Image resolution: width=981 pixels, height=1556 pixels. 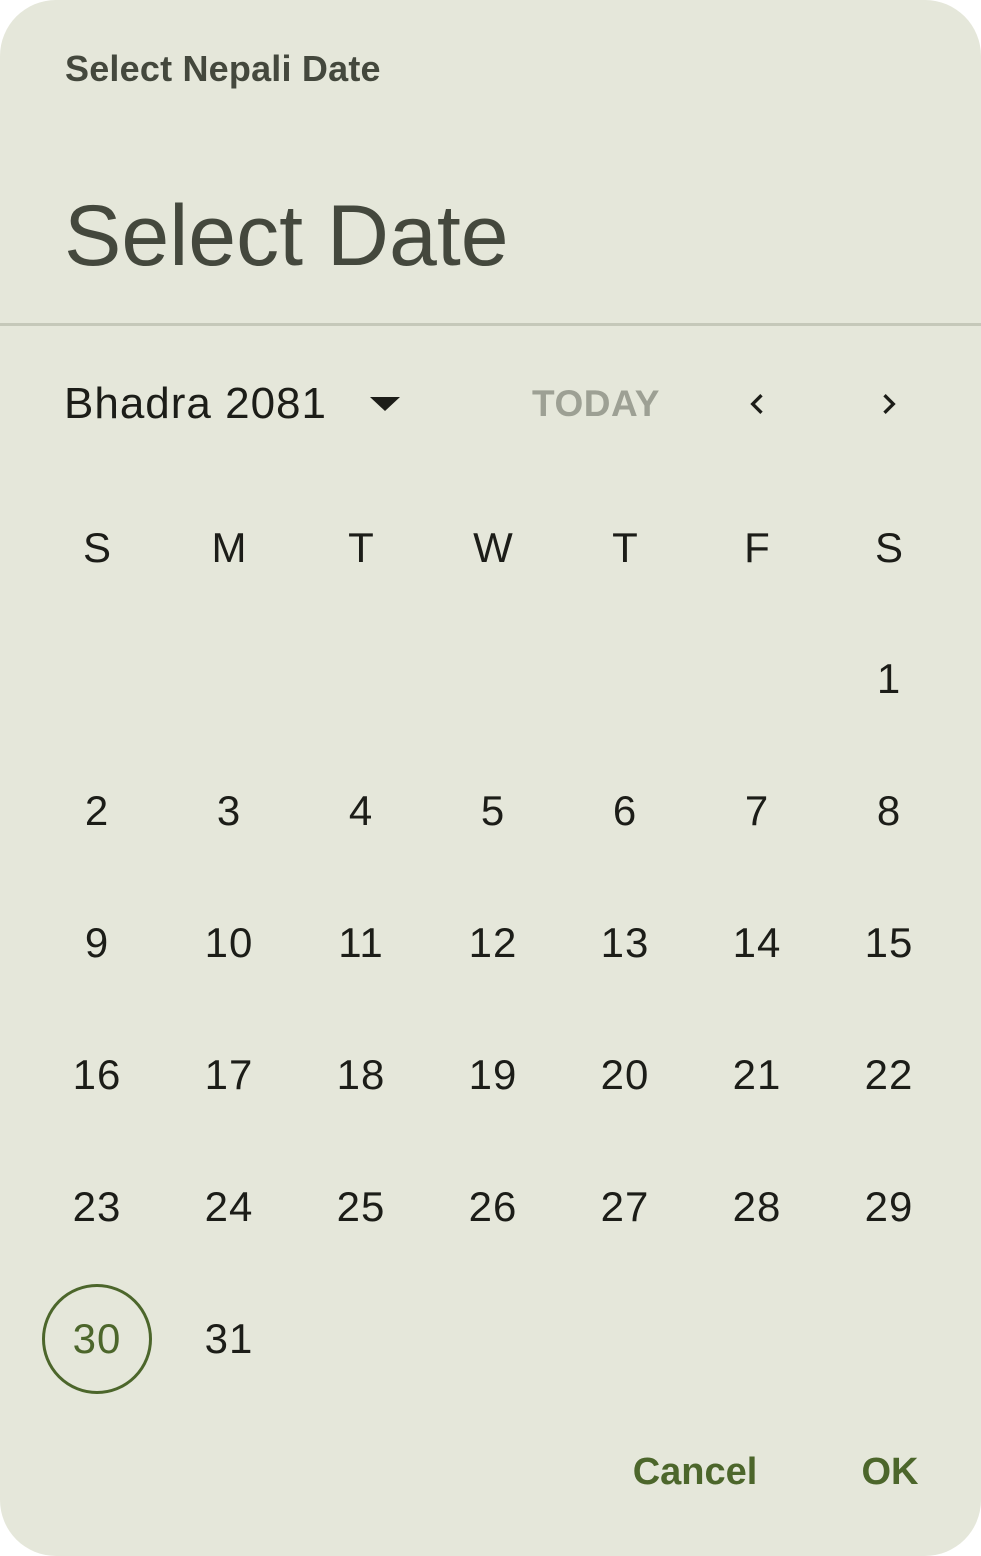 What do you see at coordinates (361, 1075) in the screenshot?
I see `day-cell: 18` at bounding box center [361, 1075].